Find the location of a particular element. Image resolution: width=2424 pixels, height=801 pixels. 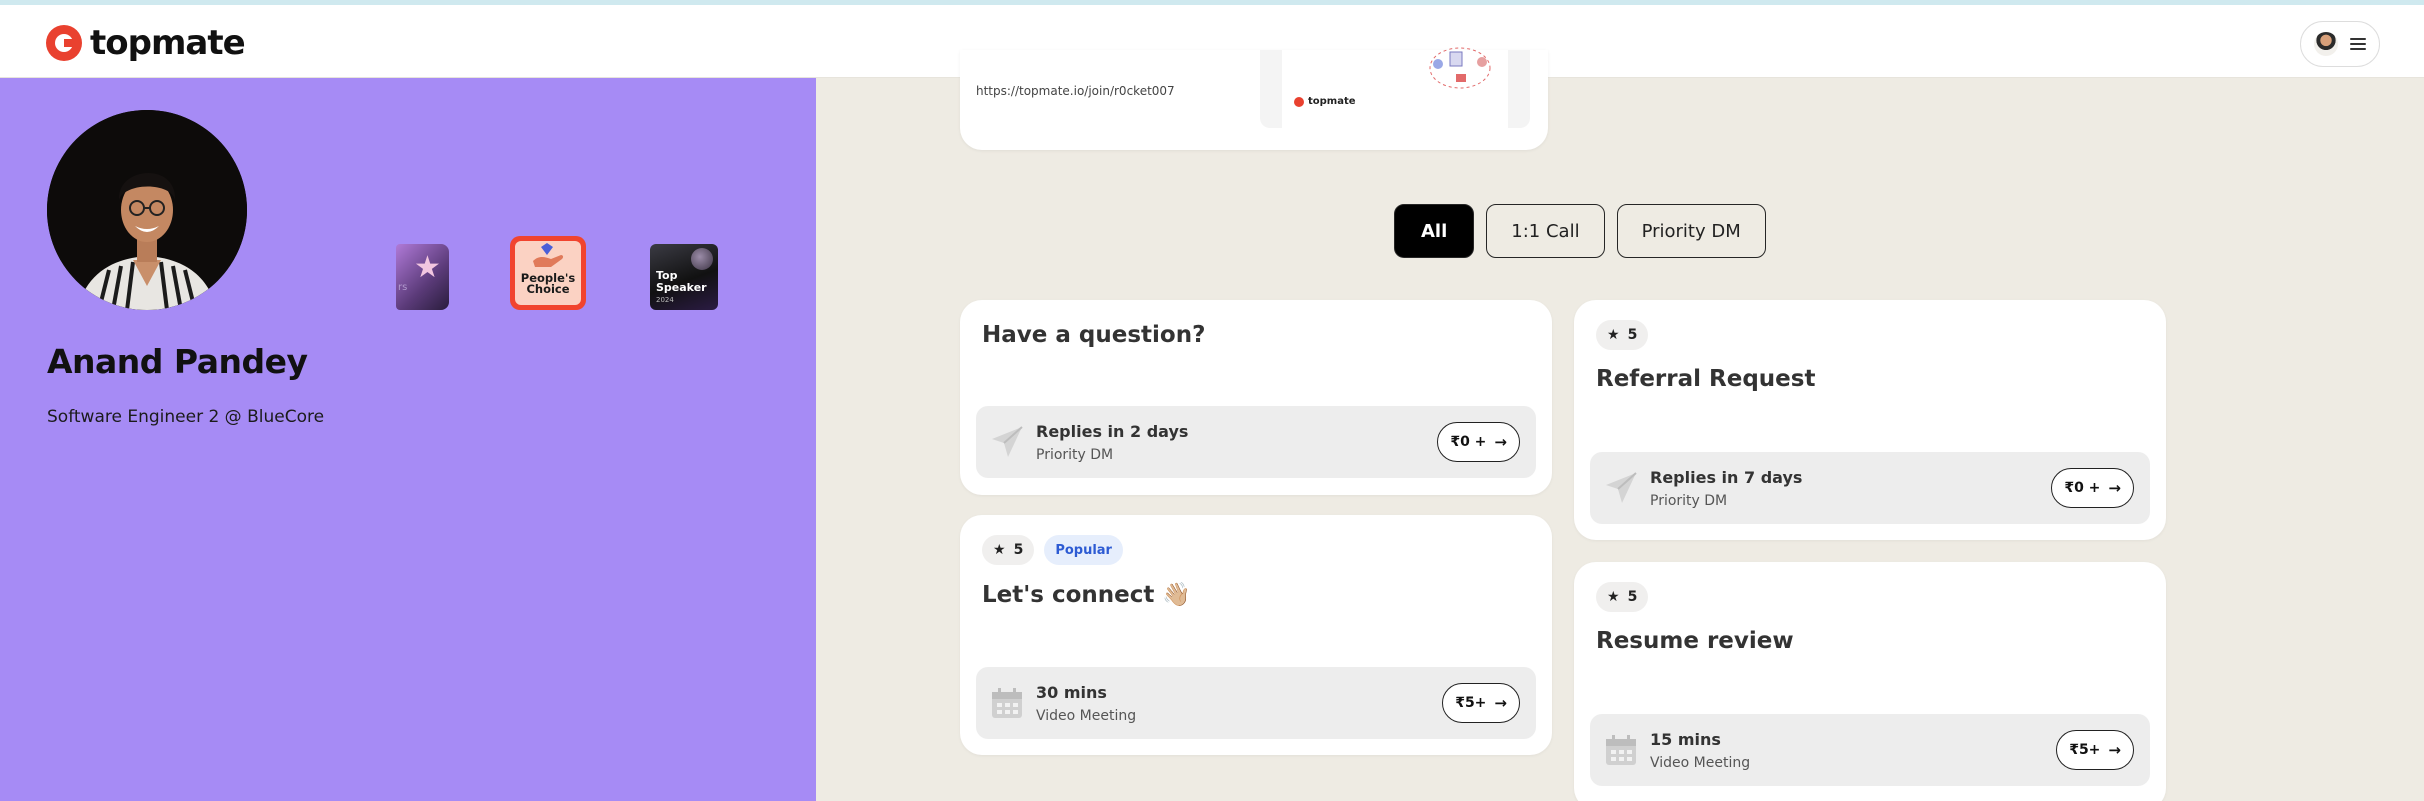

service-title: Have a question? is located at coordinates (1094, 335).